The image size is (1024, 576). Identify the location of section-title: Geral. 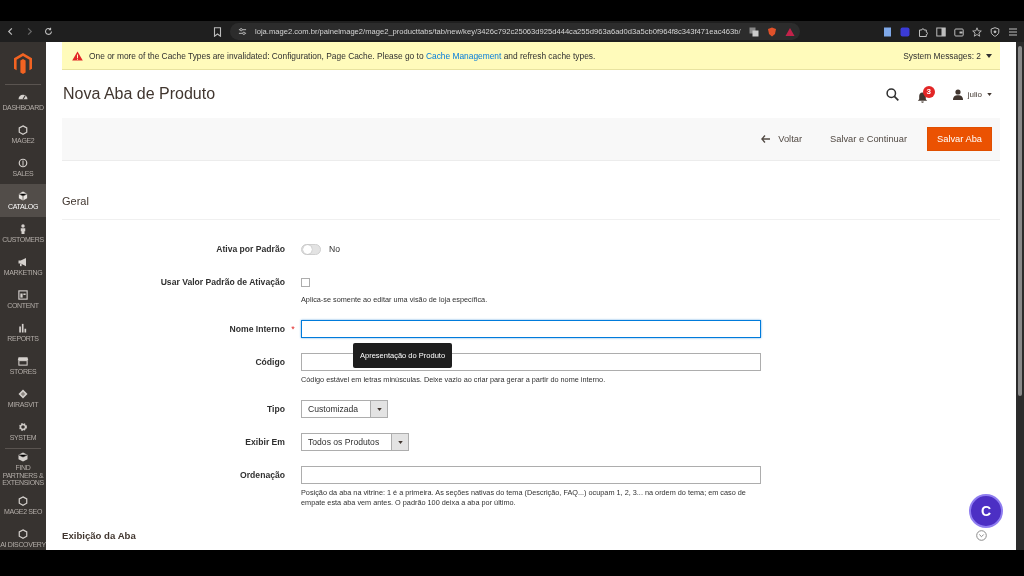
(531, 190).